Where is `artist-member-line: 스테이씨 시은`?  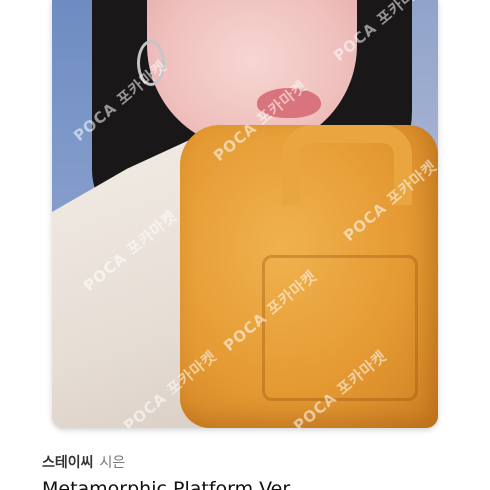
artist-member-line: 스테이씨 시은 is located at coordinates (83, 462).